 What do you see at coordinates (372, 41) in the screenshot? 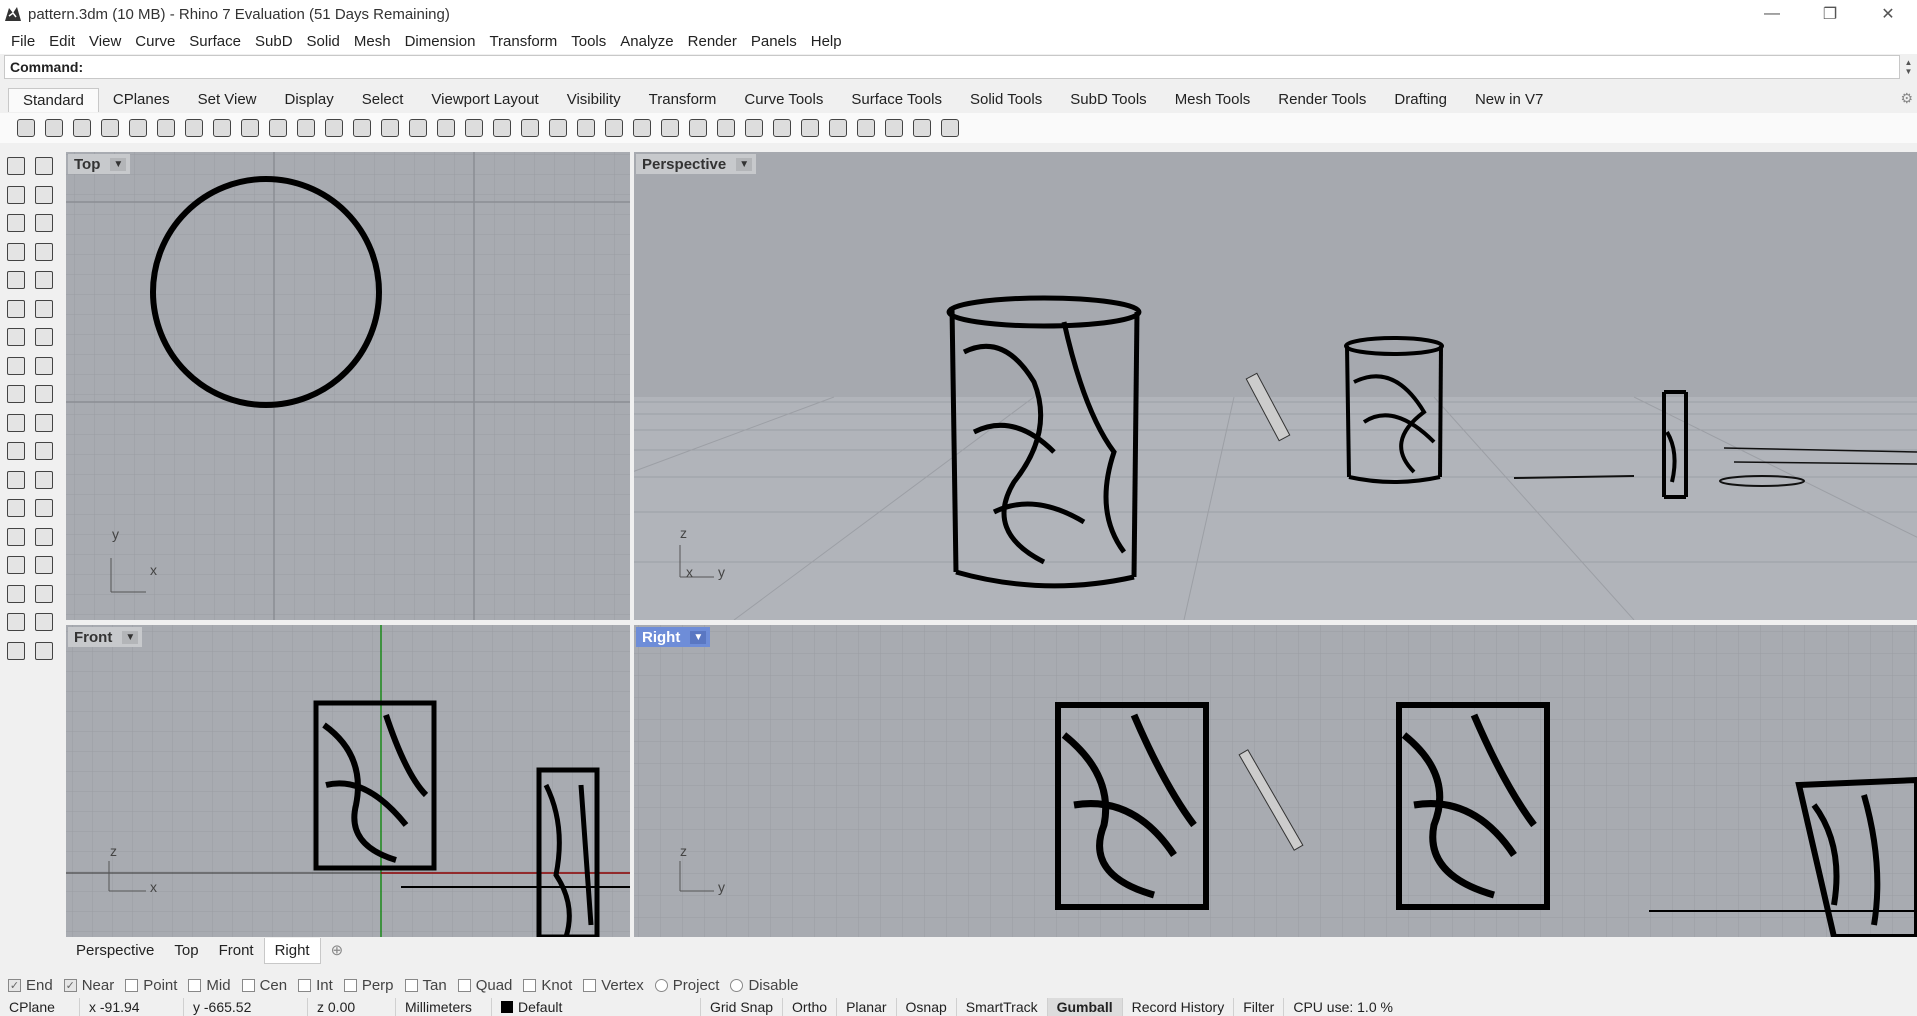
I see `menu-mesh: Mesh` at bounding box center [372, 41].